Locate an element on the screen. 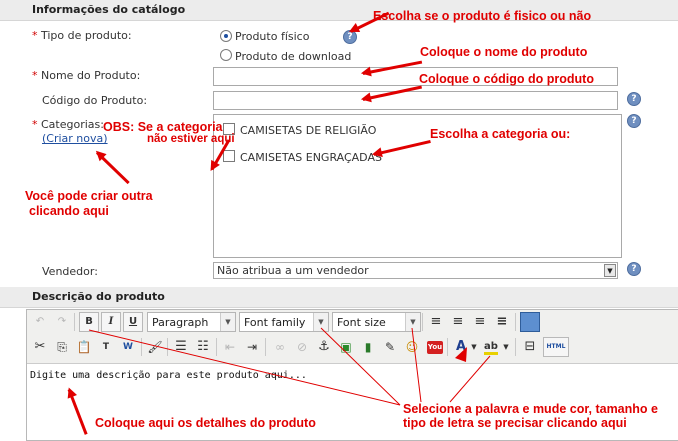 Image resolution: width=678 pixels, height=441 pixels. arrow-to-text-color is located at coordinates (461, 354).